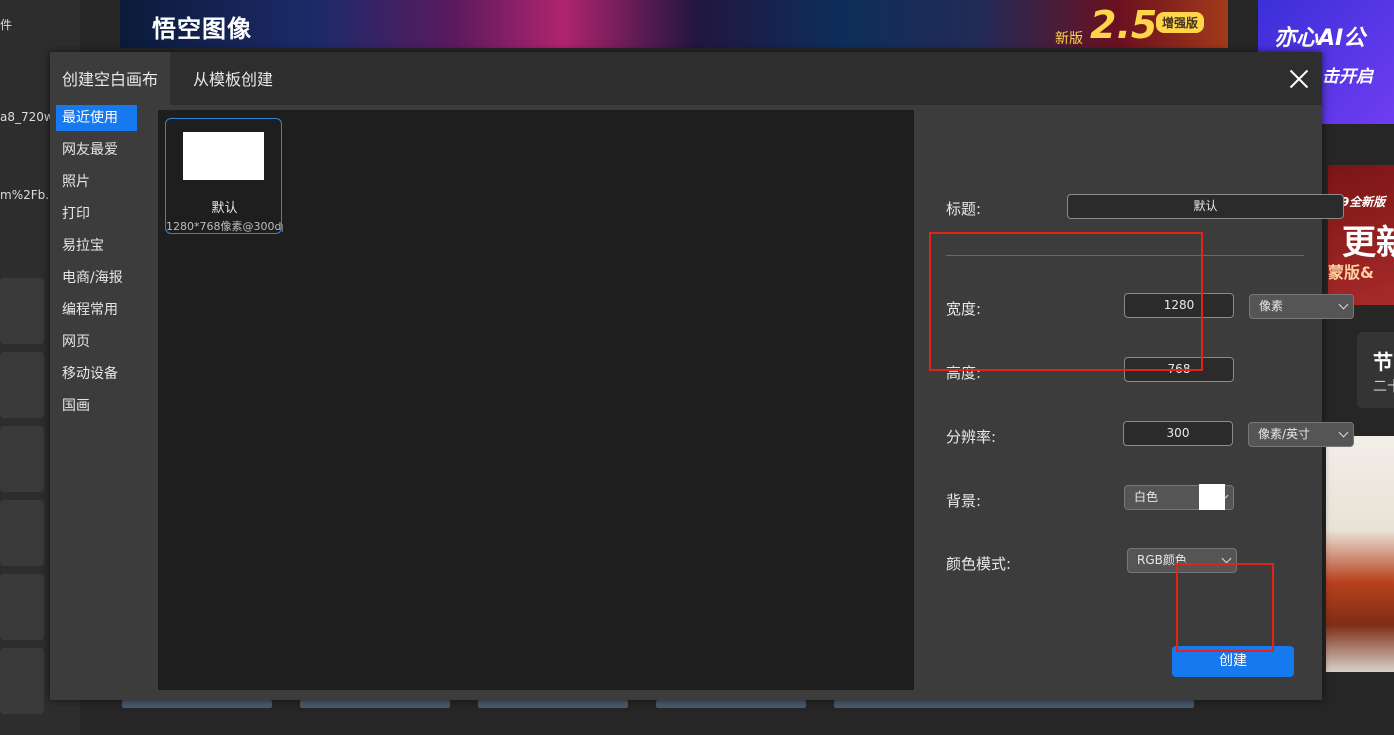 Image resolution: width=1394 pixels, height=735 pixels. Describe the element at coordinates (96, 246) in the screenshot. I see `category-rollup-banner: 易拉宝` at that location.